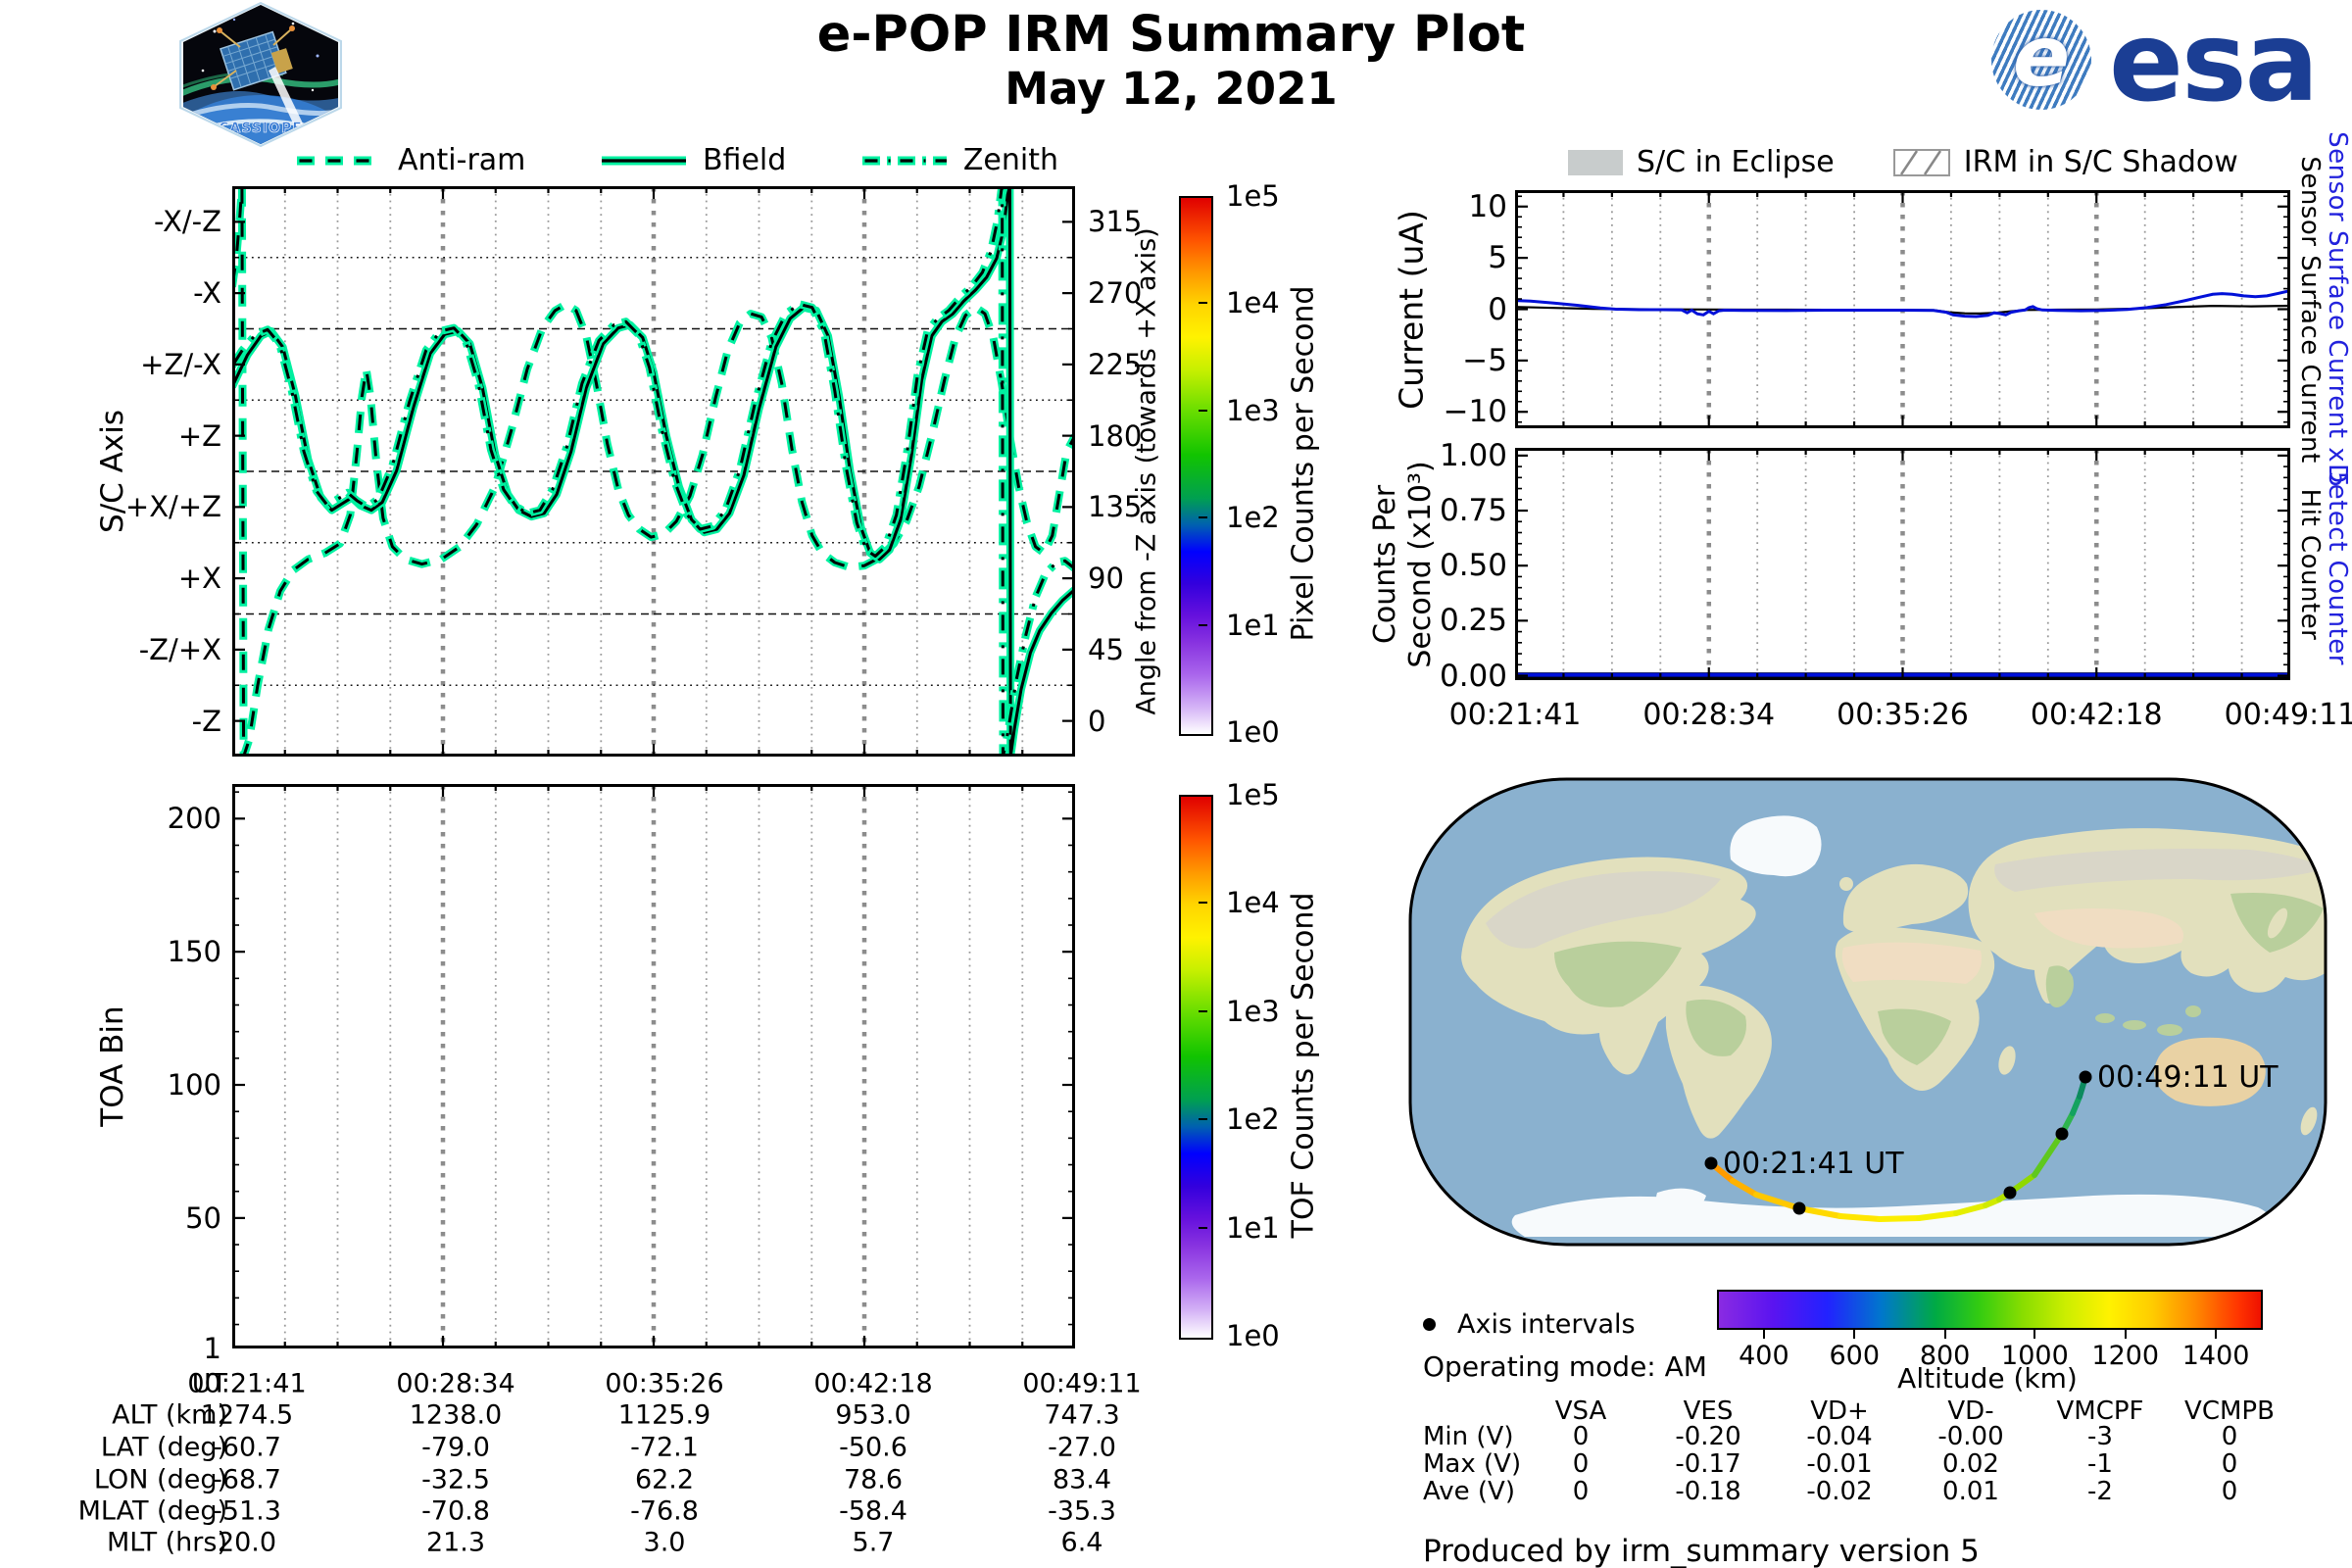  Describe the element at coordinates (455, 1383) in the screenshot. I see `ephem-value: 00:28:34` at that location.